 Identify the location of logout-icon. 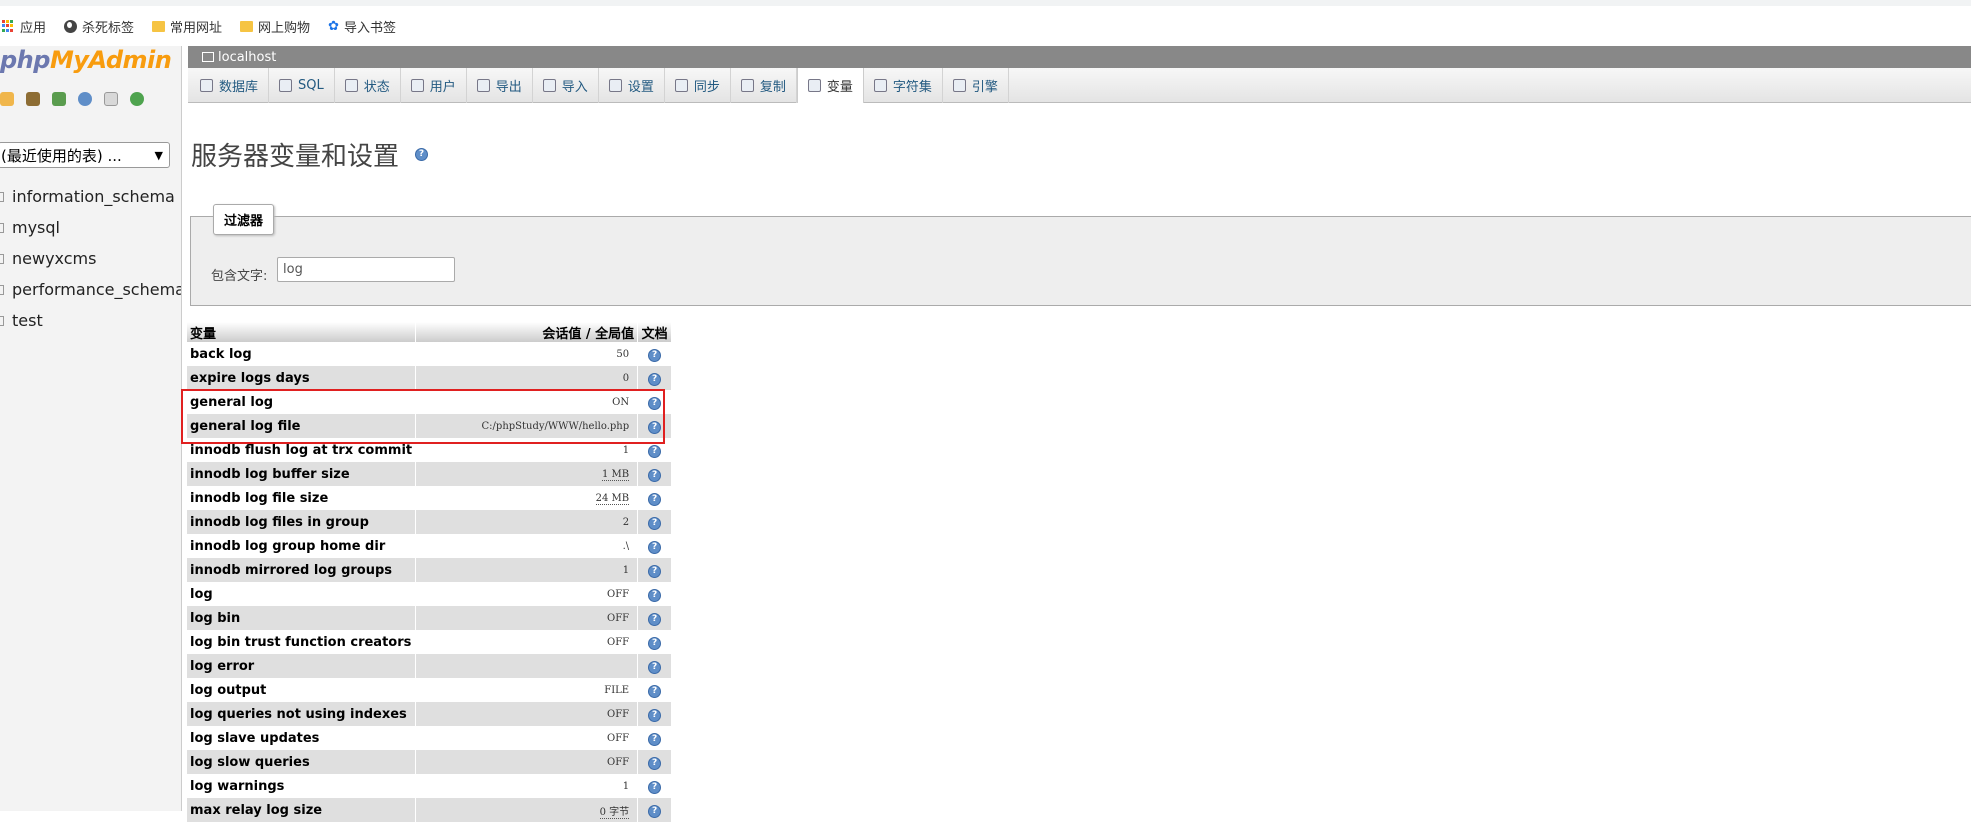
(33, 99).